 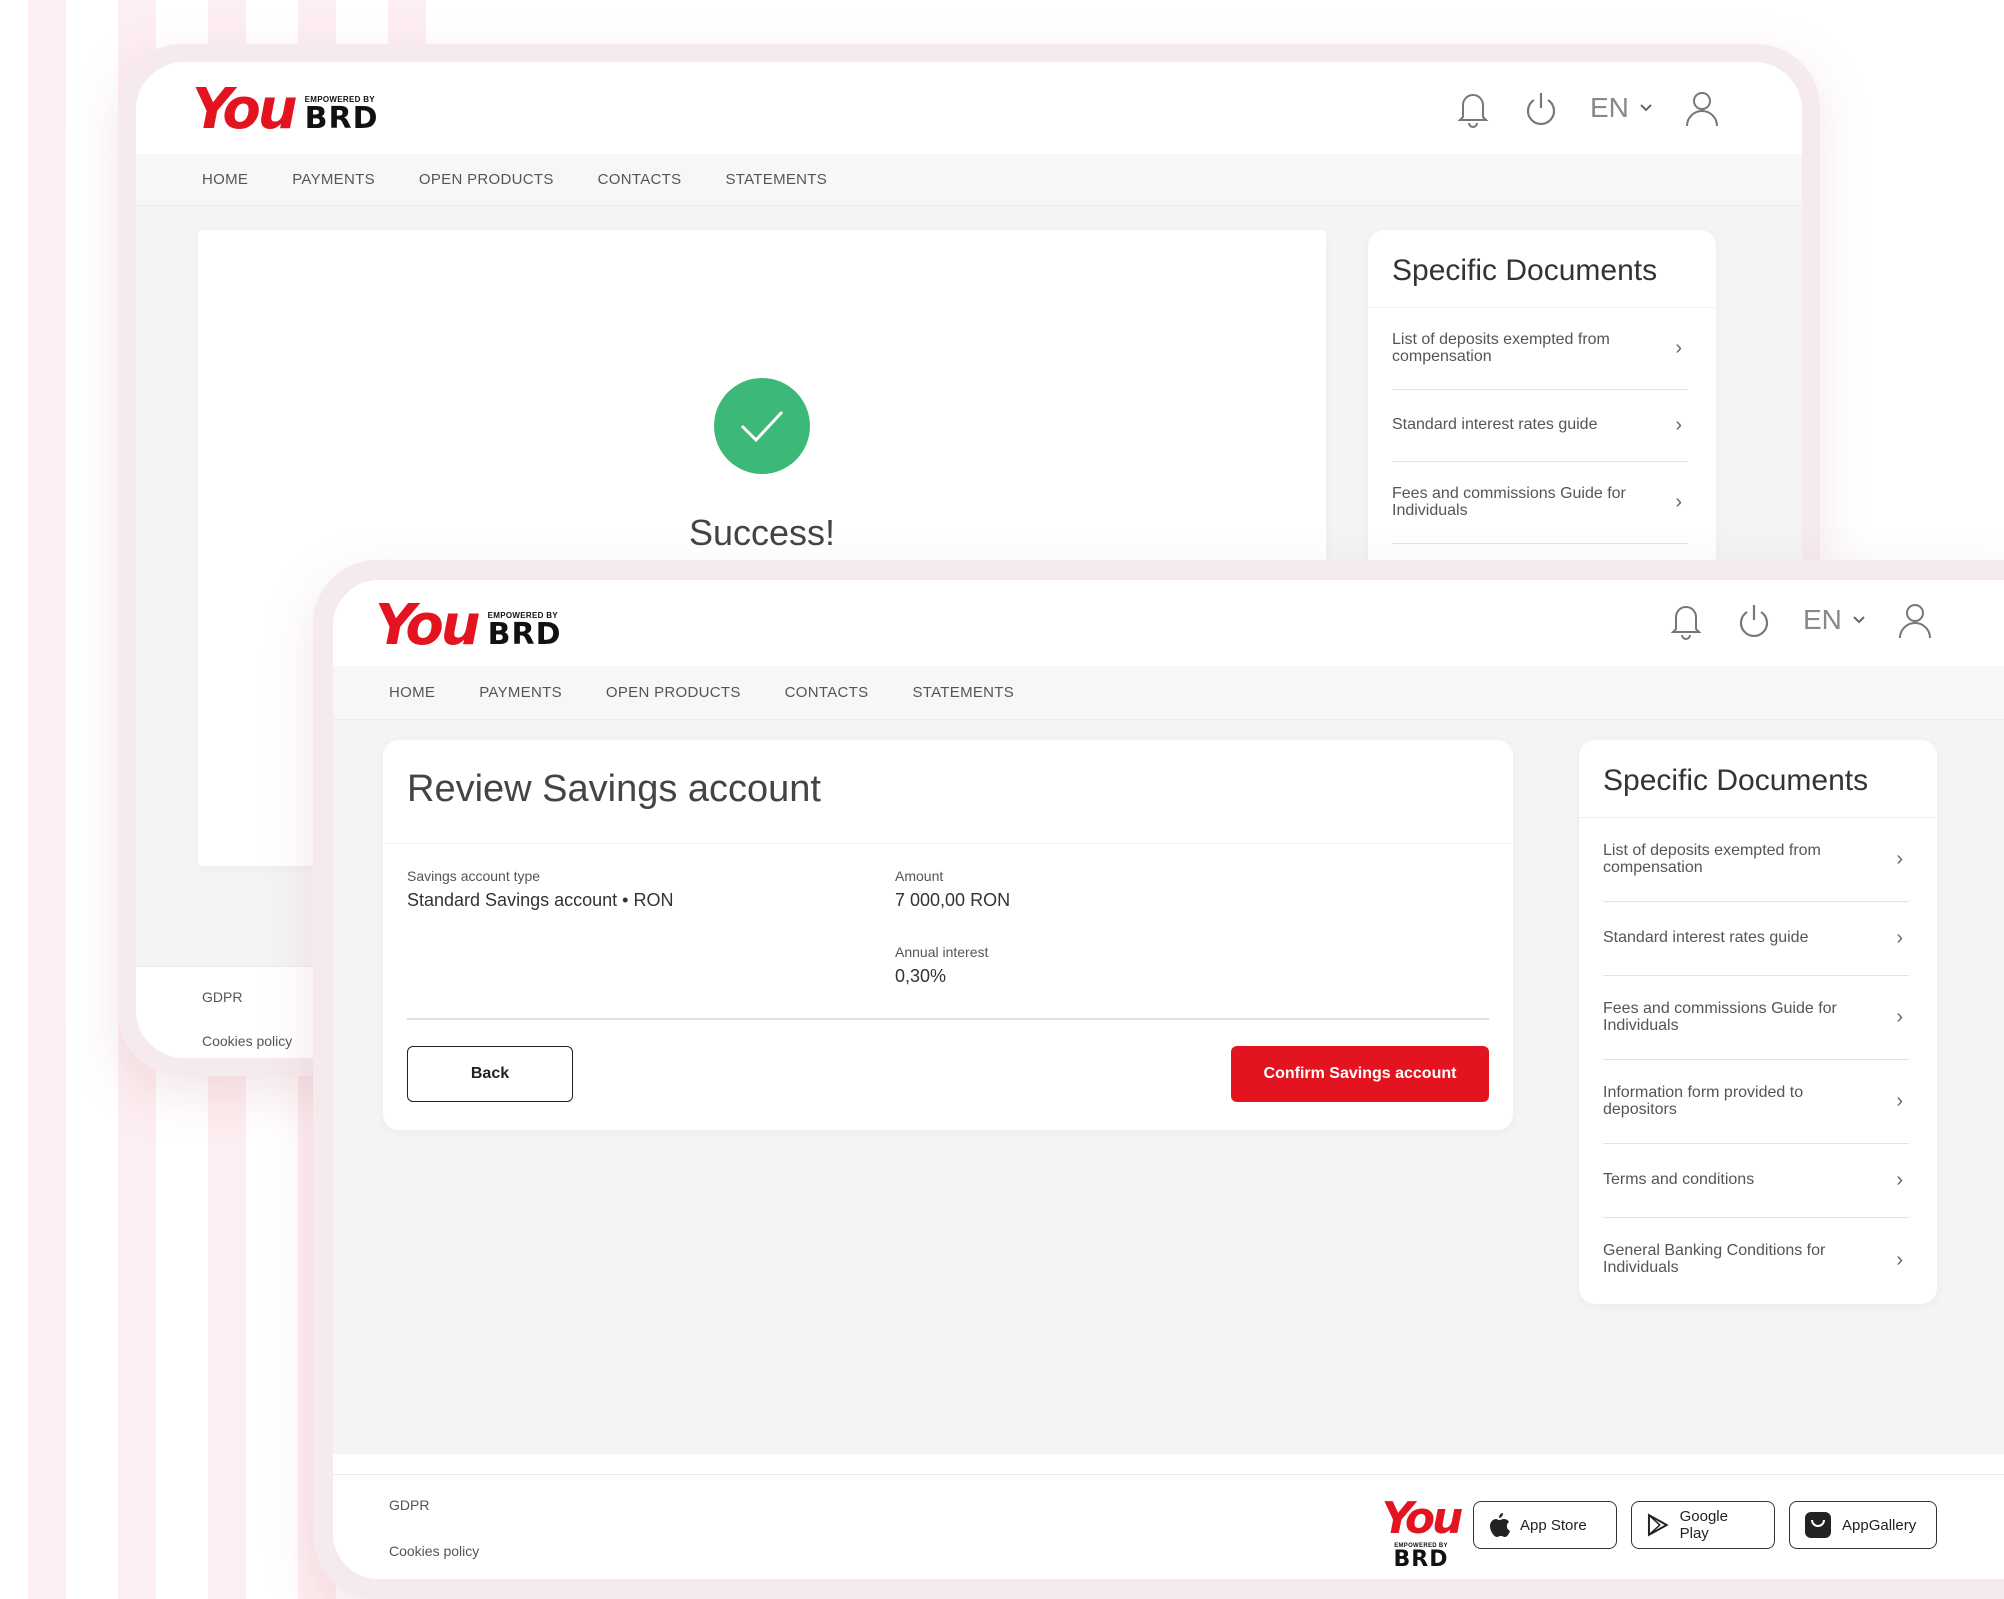 What do you see at coordinates (1553, 1525) in the screenshot?
I see `app-store-label: App Store` at bounding box center [1553, 1525].